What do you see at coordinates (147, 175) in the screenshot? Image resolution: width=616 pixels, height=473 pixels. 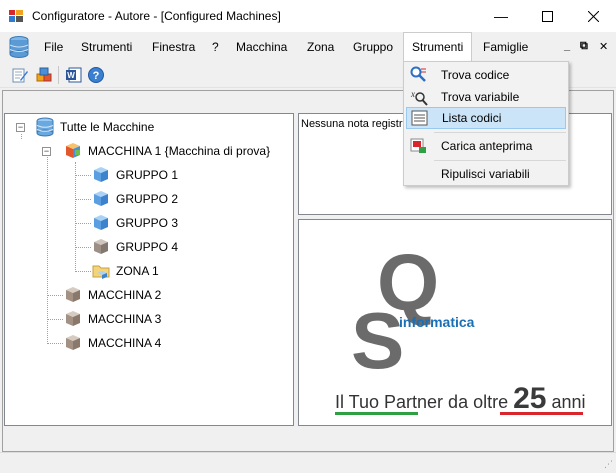 I see `tree-node-label: GRUPPO 1` at bounding box center [147, 175].